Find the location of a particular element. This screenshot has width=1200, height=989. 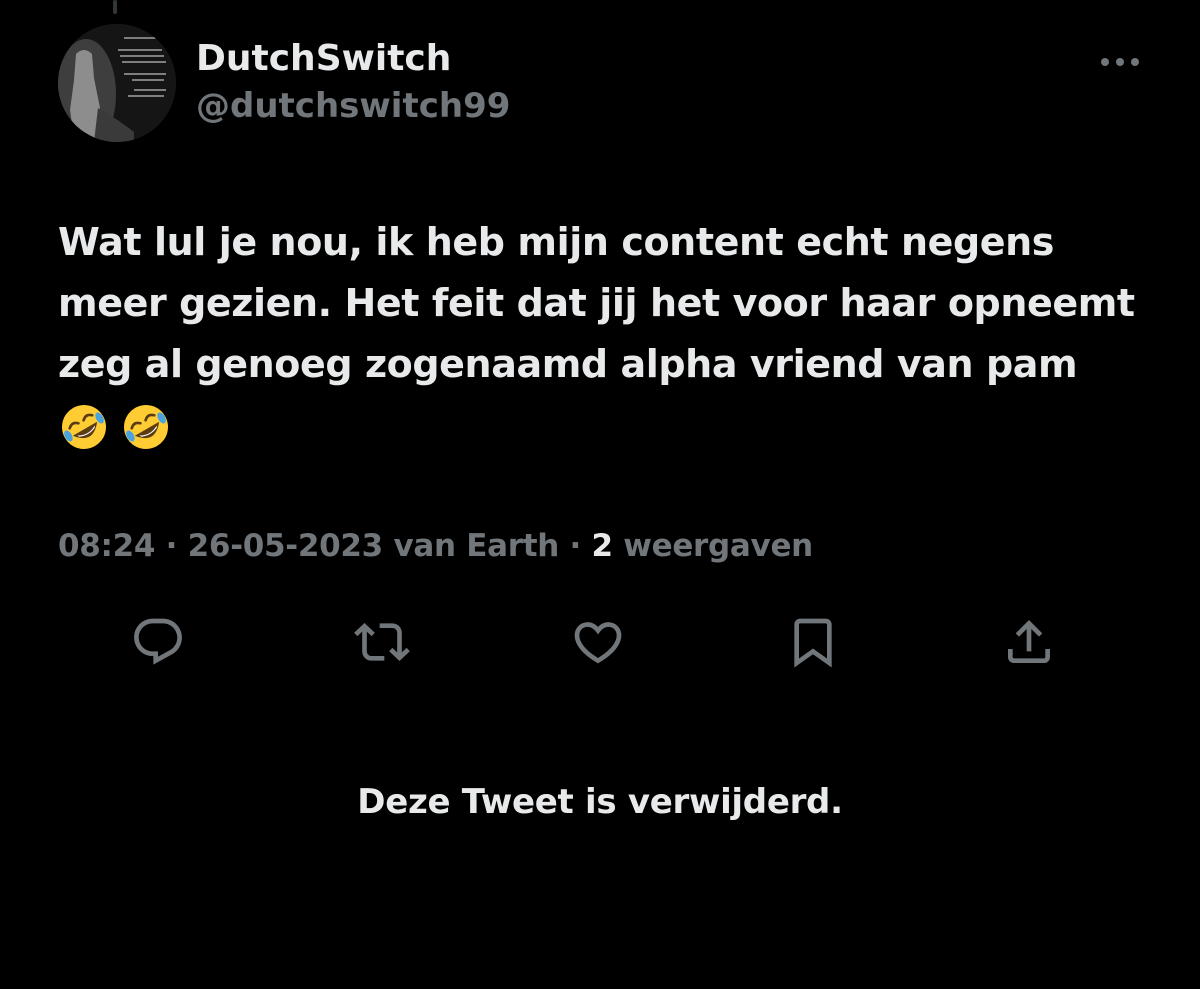

share-button is located at coordinates (1029, 642).